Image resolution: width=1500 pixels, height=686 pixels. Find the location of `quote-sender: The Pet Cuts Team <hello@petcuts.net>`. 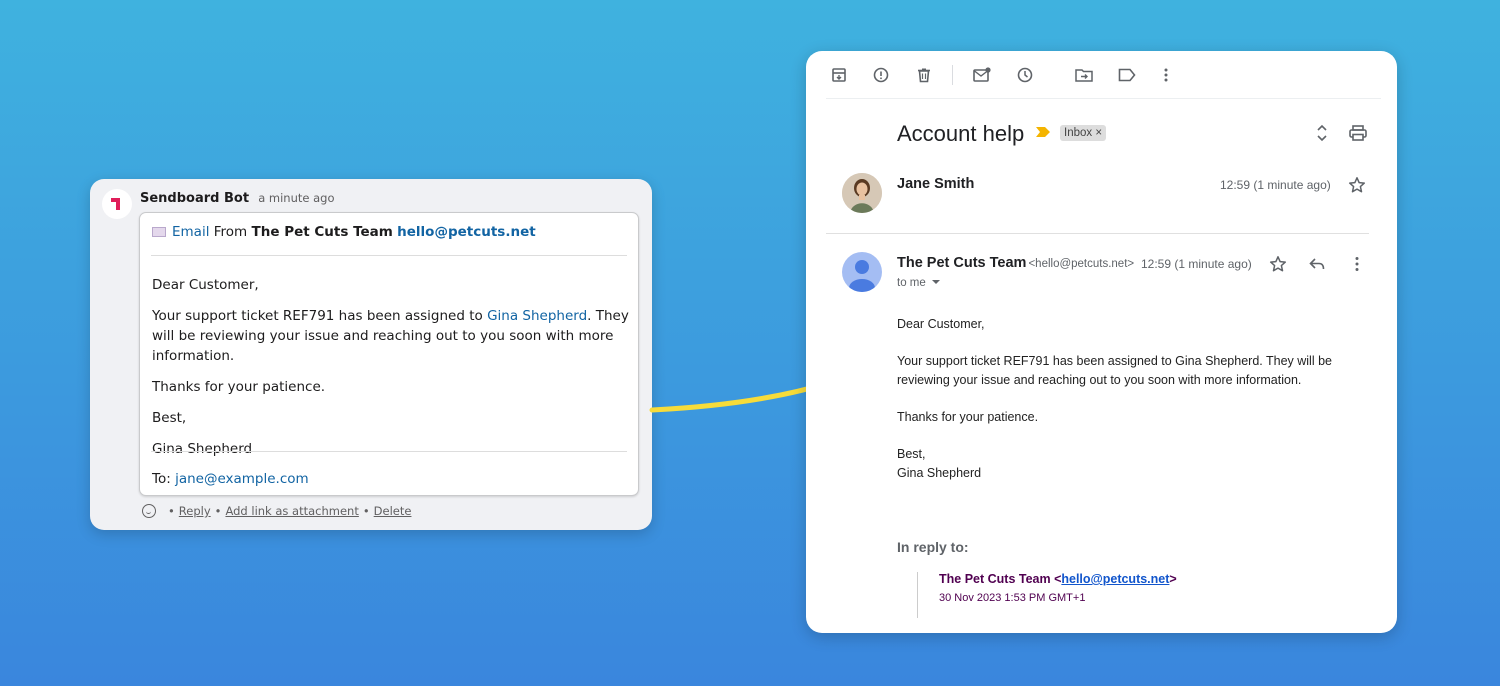

quote-sender: The Pet Cuts Team <hello@petcuts.net> is located at coordinates (1058, 579).